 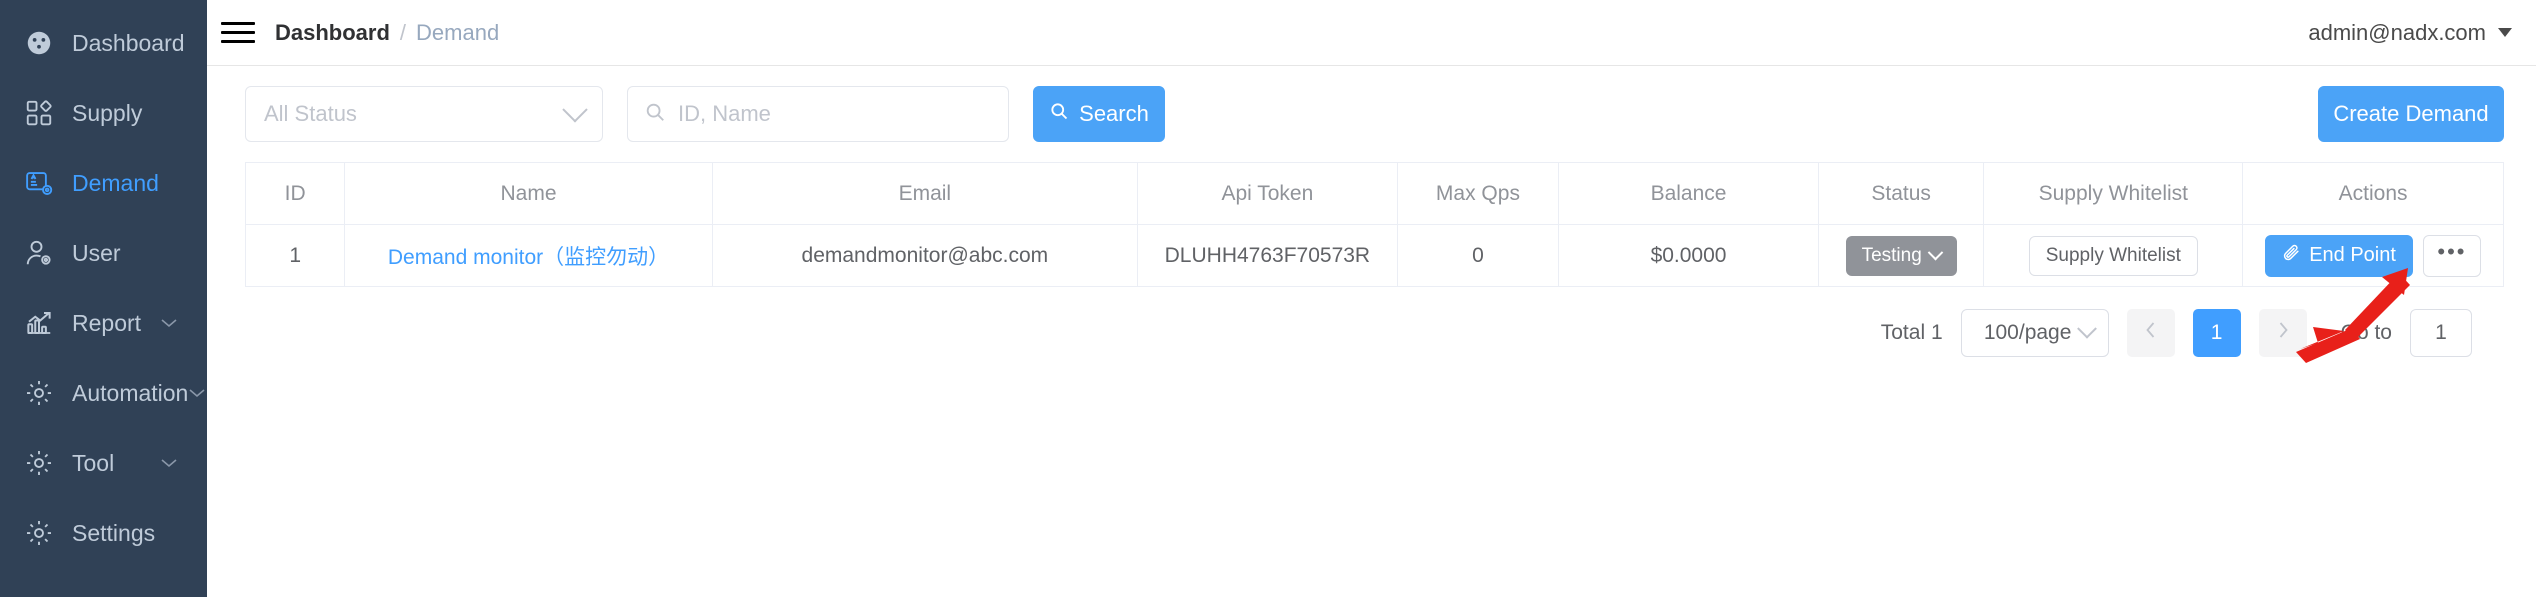 I want to click on supply-whitelist-label: Supply Whitelist, so click(x=2113, y=255).